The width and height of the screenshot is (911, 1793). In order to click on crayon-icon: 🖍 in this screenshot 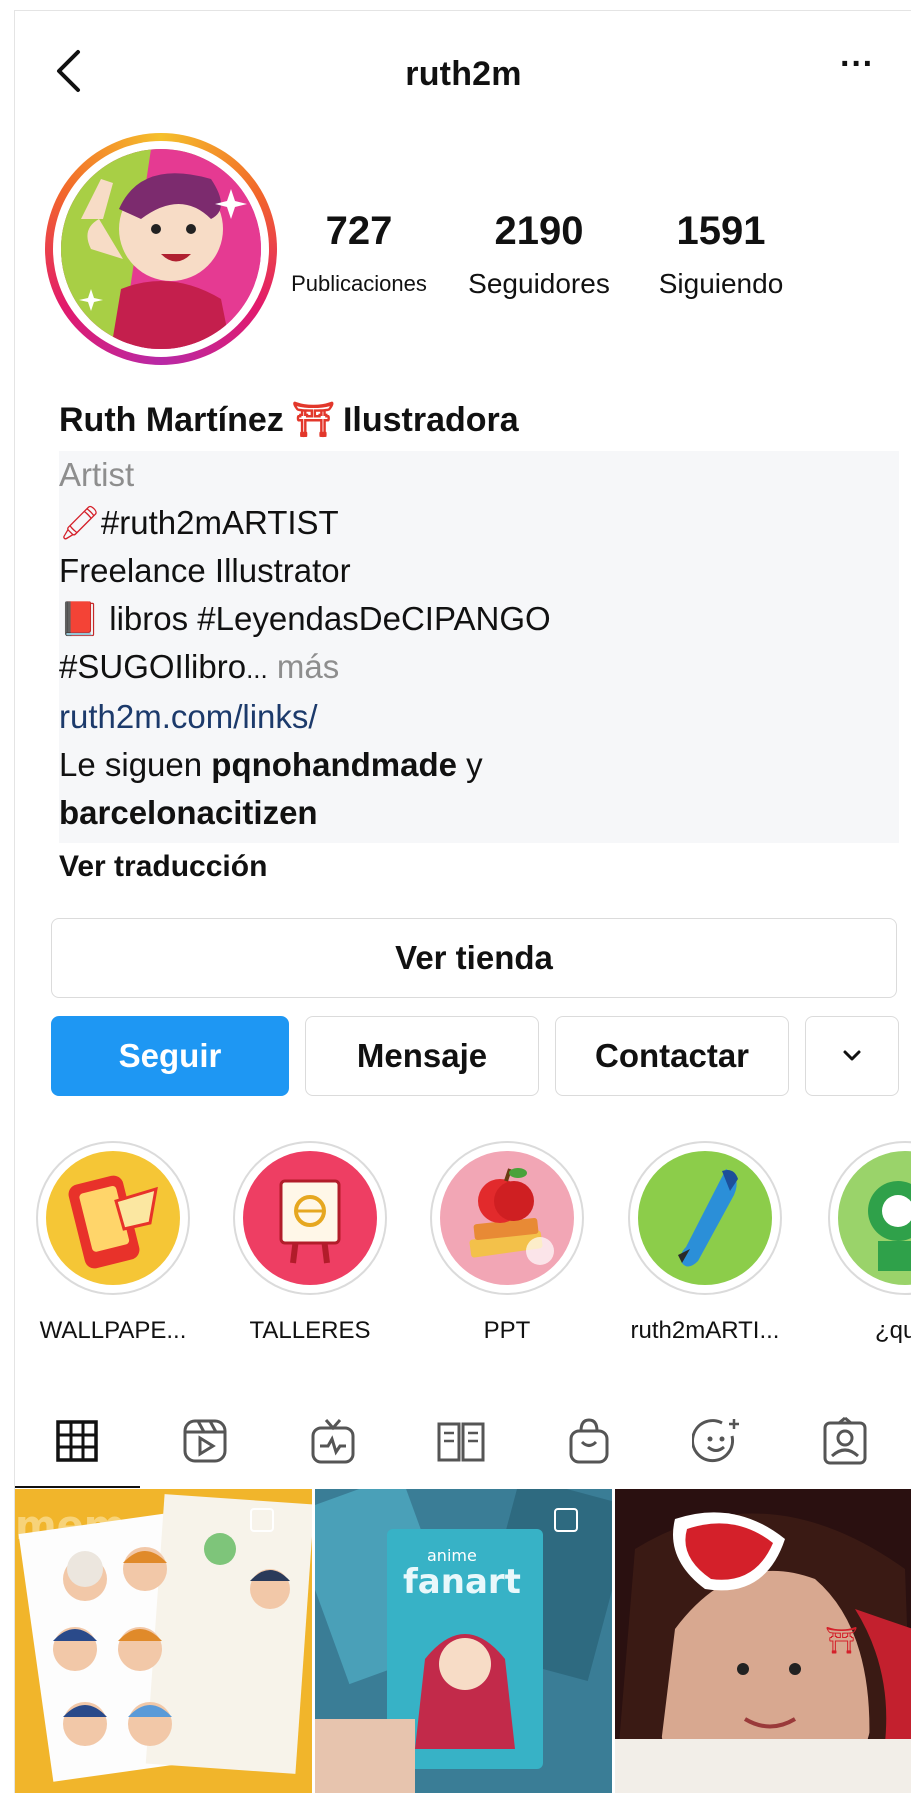, I will do `click(80, 522)`.